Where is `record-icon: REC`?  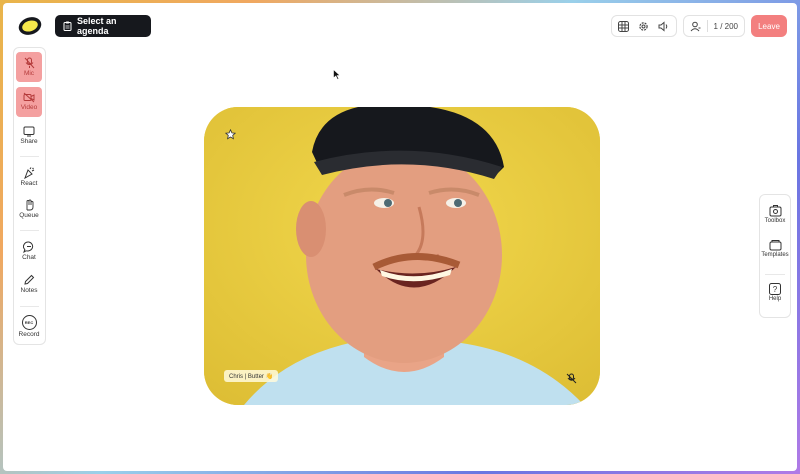 record-icon: REC is located at coordinates (29, 322).